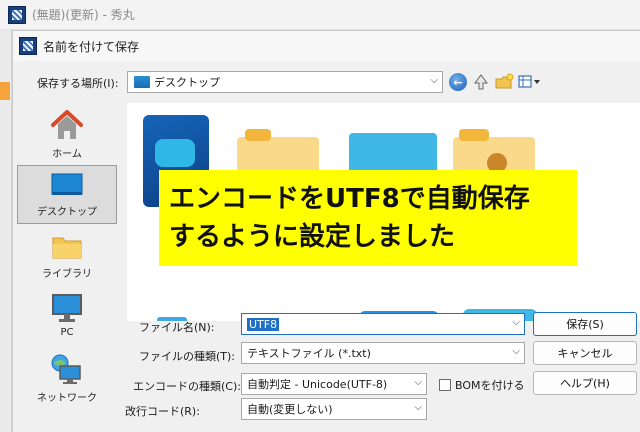 This screenshot has width=640, height=432. Describe the element at coordinates (309, 353) in the screenshot. I see `filetype-value: テキストファイル (*.txt)` at that location.